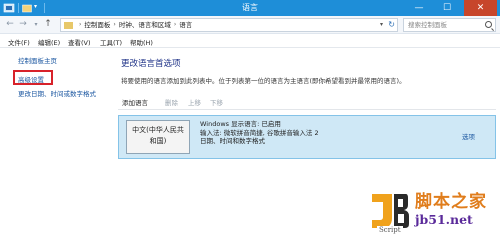  I want to click on address-toolbar: ← → ▾ ↑ › 控制面板 › 时钟、语言和区域 › 语言 ▾ ↻ 搜索控制面板, so click(250, 25).